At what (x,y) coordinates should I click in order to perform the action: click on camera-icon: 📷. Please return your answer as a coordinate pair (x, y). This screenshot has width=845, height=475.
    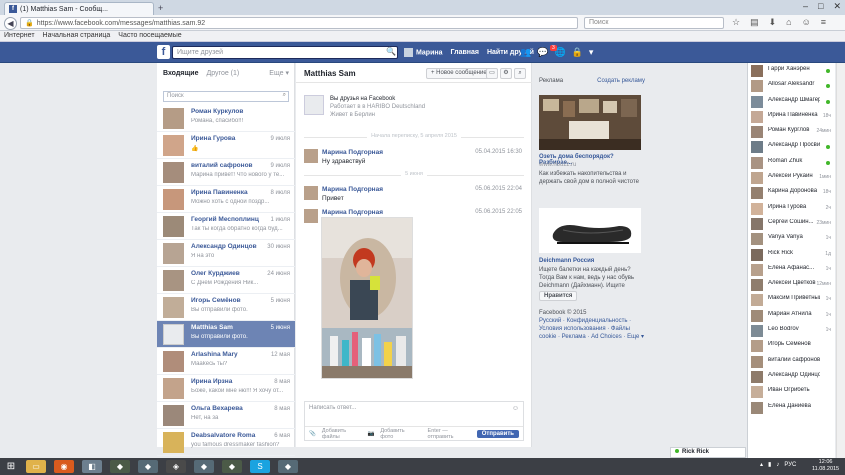
    Looking at the image, I should click on (370, 434).